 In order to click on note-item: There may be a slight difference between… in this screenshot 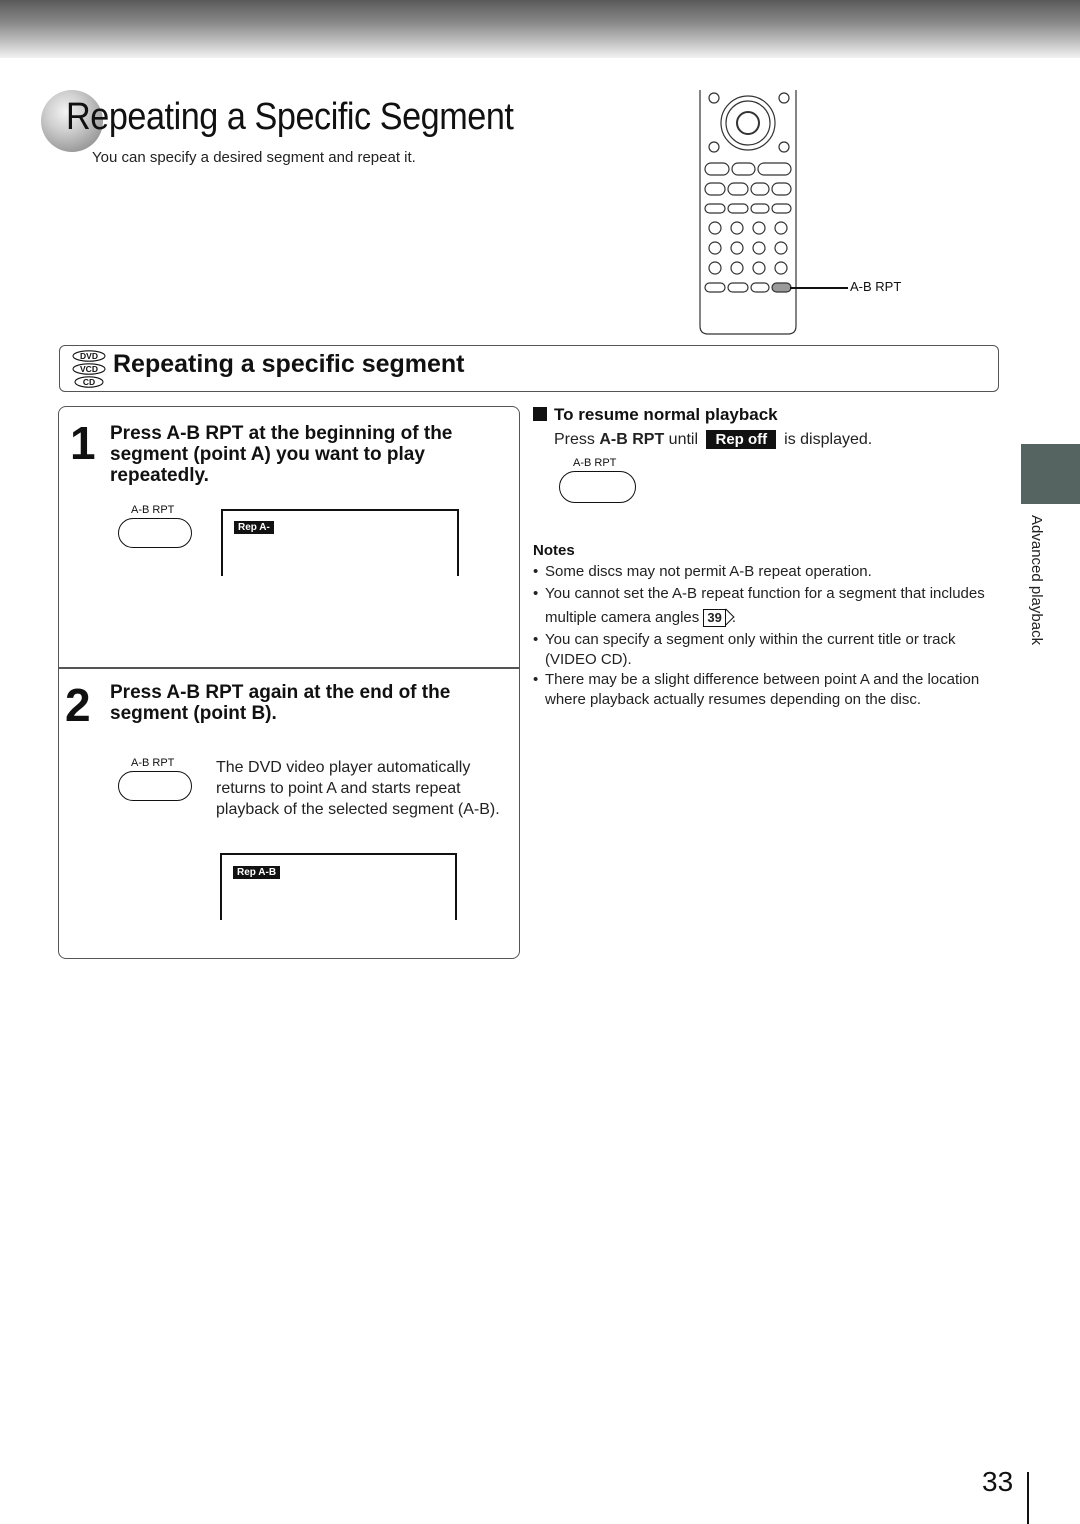, I will do `click(768, 690)`.